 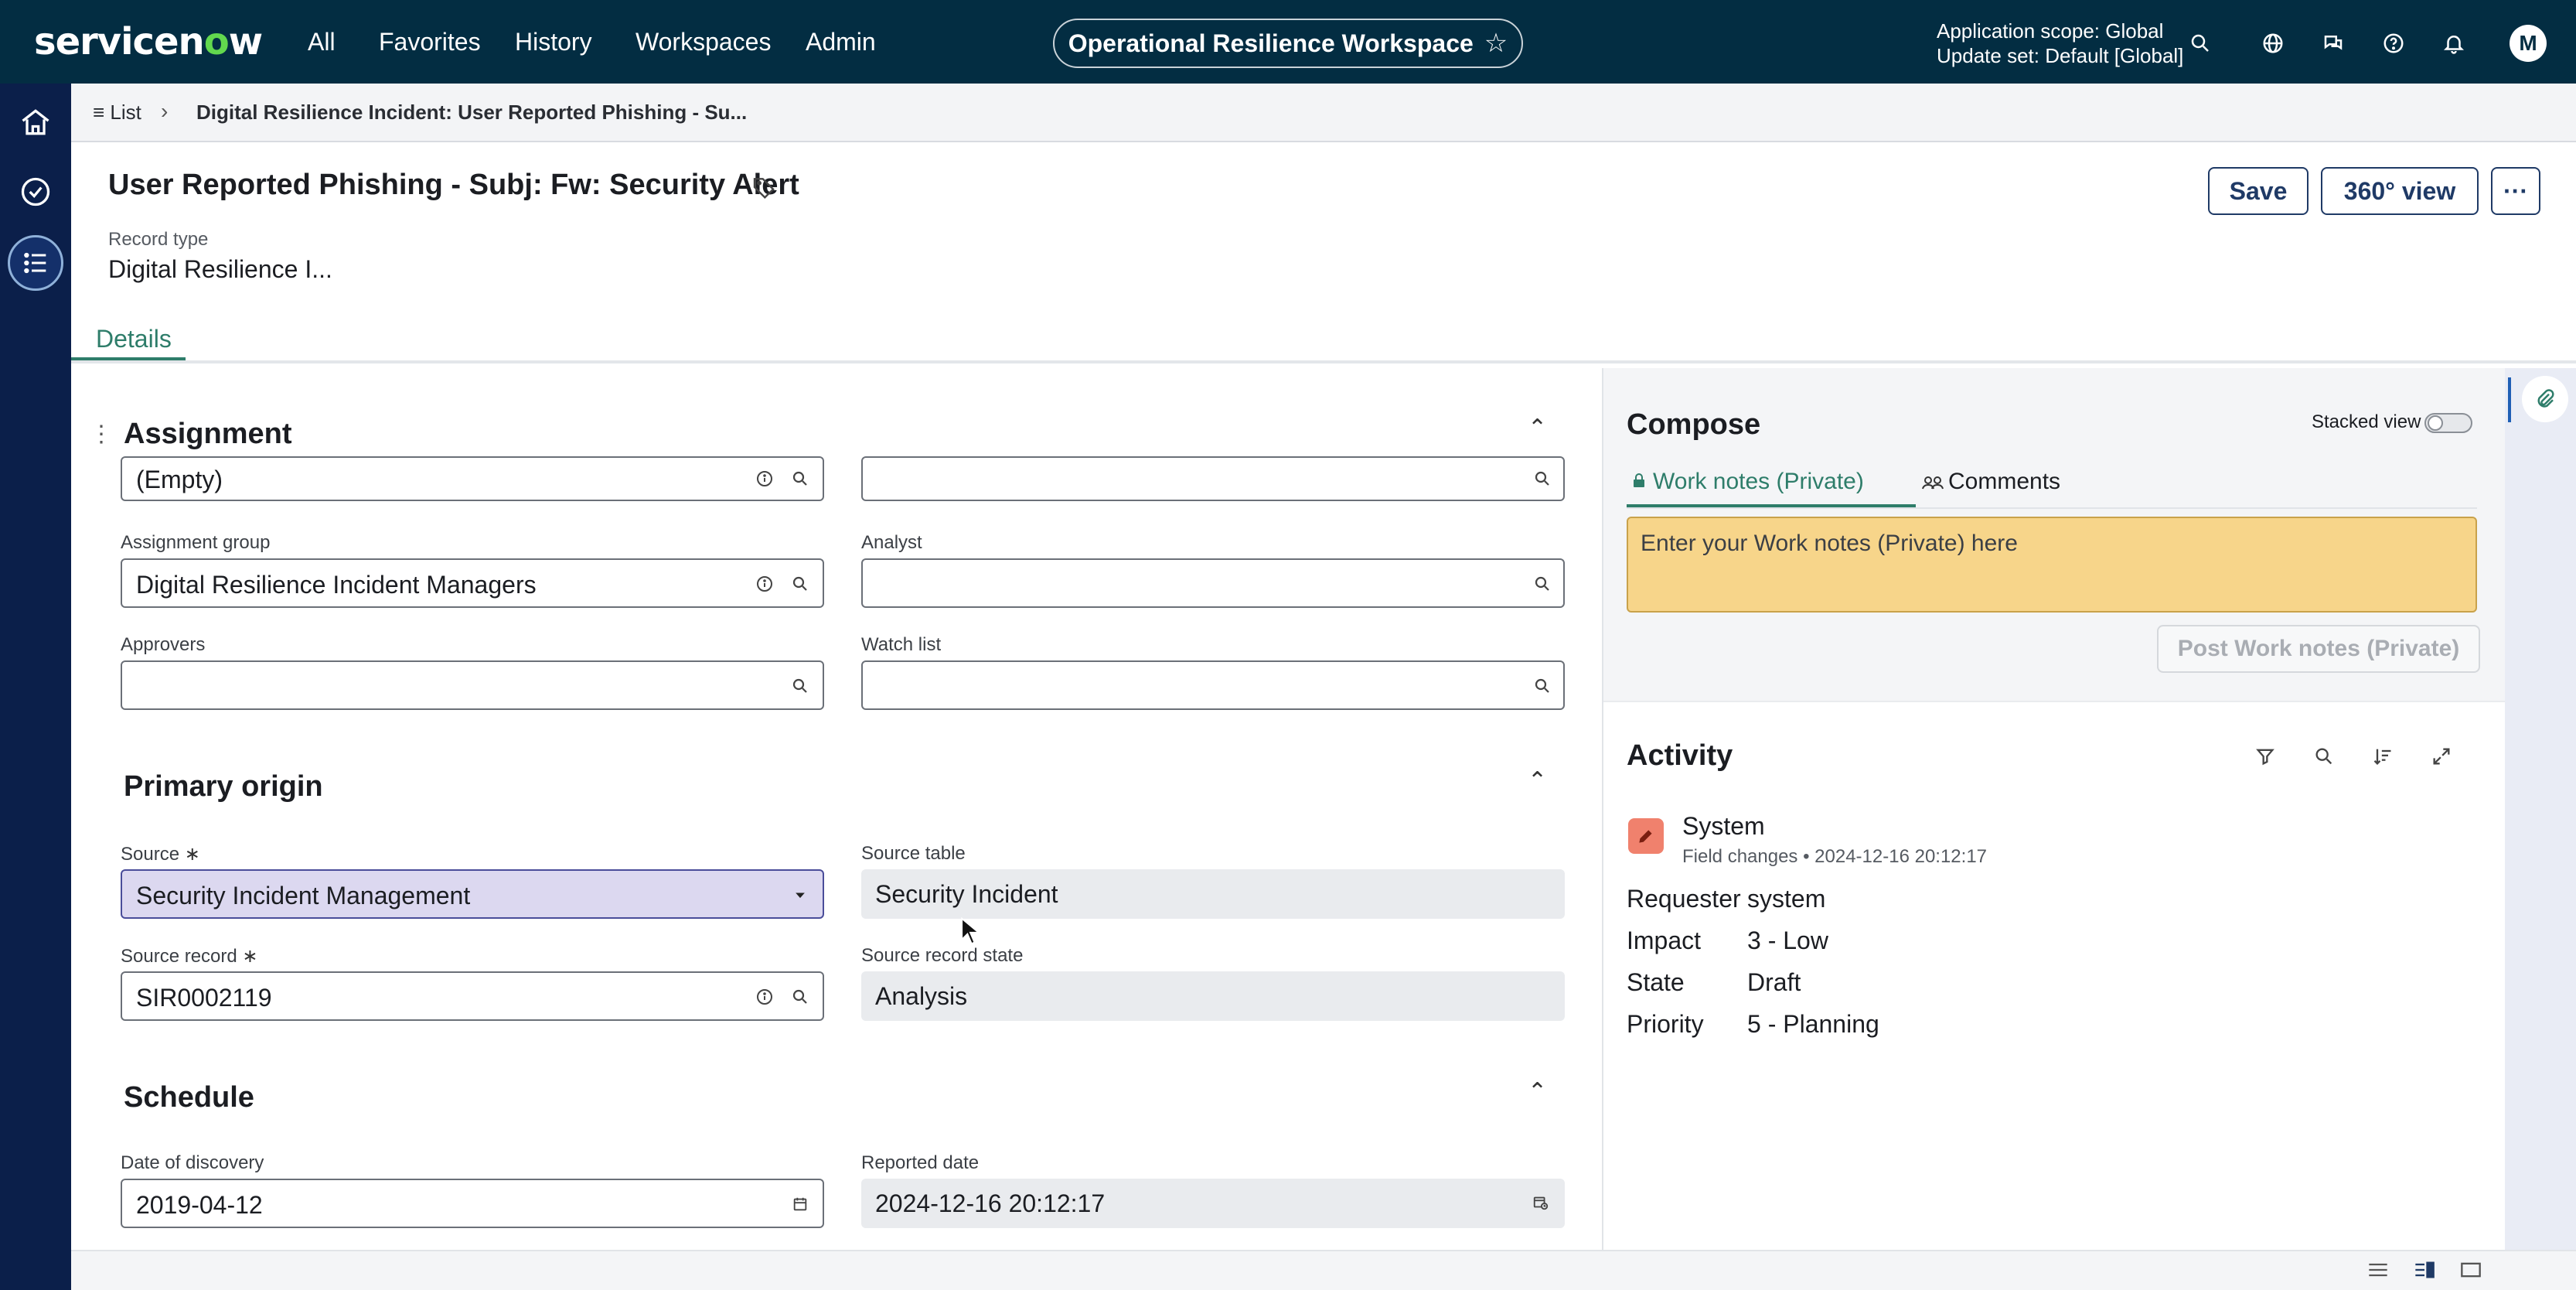 I want to click on single-view-icon, so click(x=2471, y=1272).